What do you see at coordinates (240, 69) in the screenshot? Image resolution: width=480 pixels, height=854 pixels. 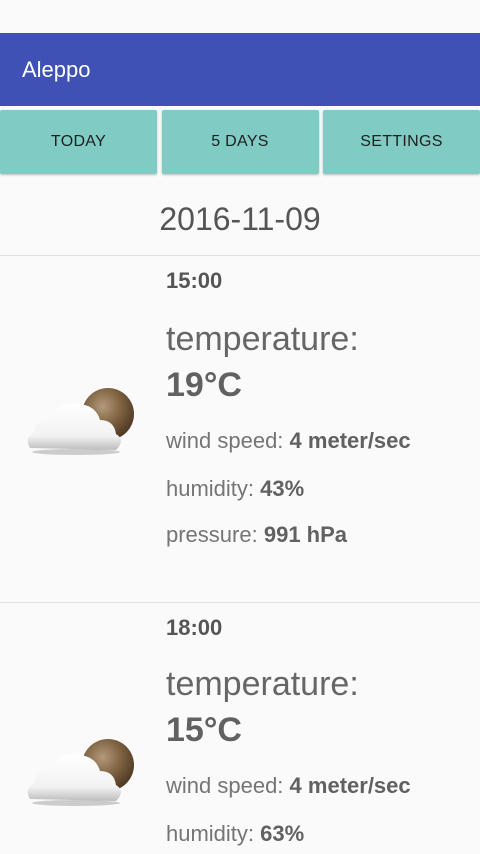 I see `app-bar: Aleppo` at bounding box center [240, 69].